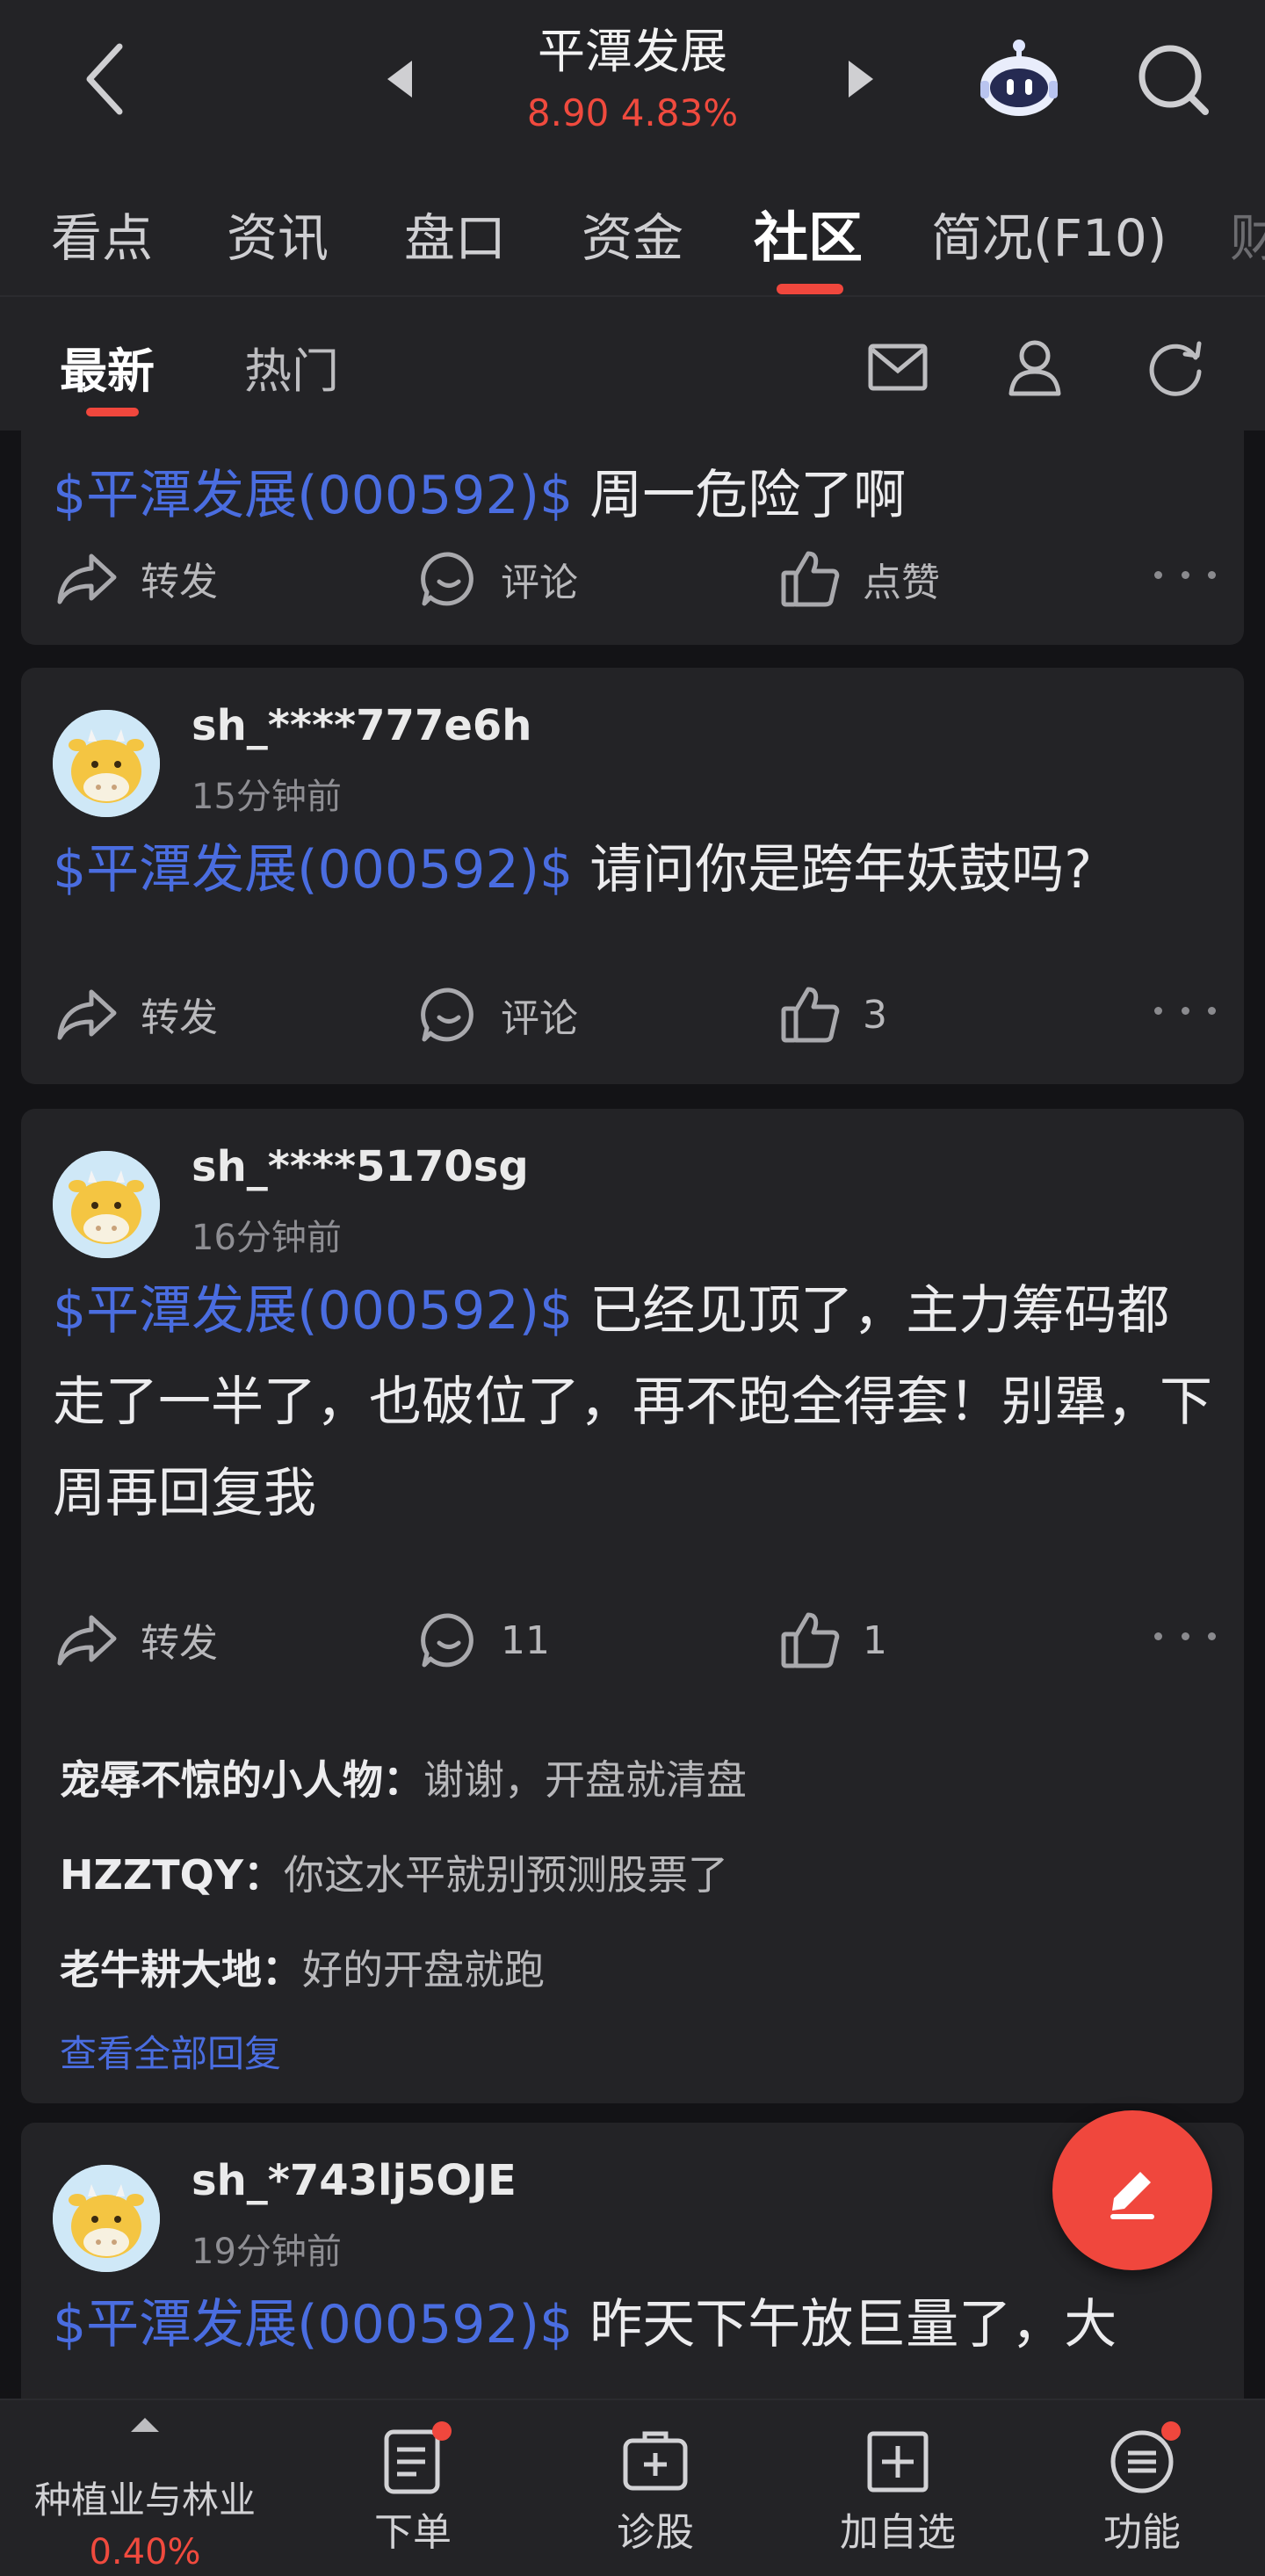 This screenshot has height=2576, width=1265. I want to click on order-icon, so click(415, 2459).